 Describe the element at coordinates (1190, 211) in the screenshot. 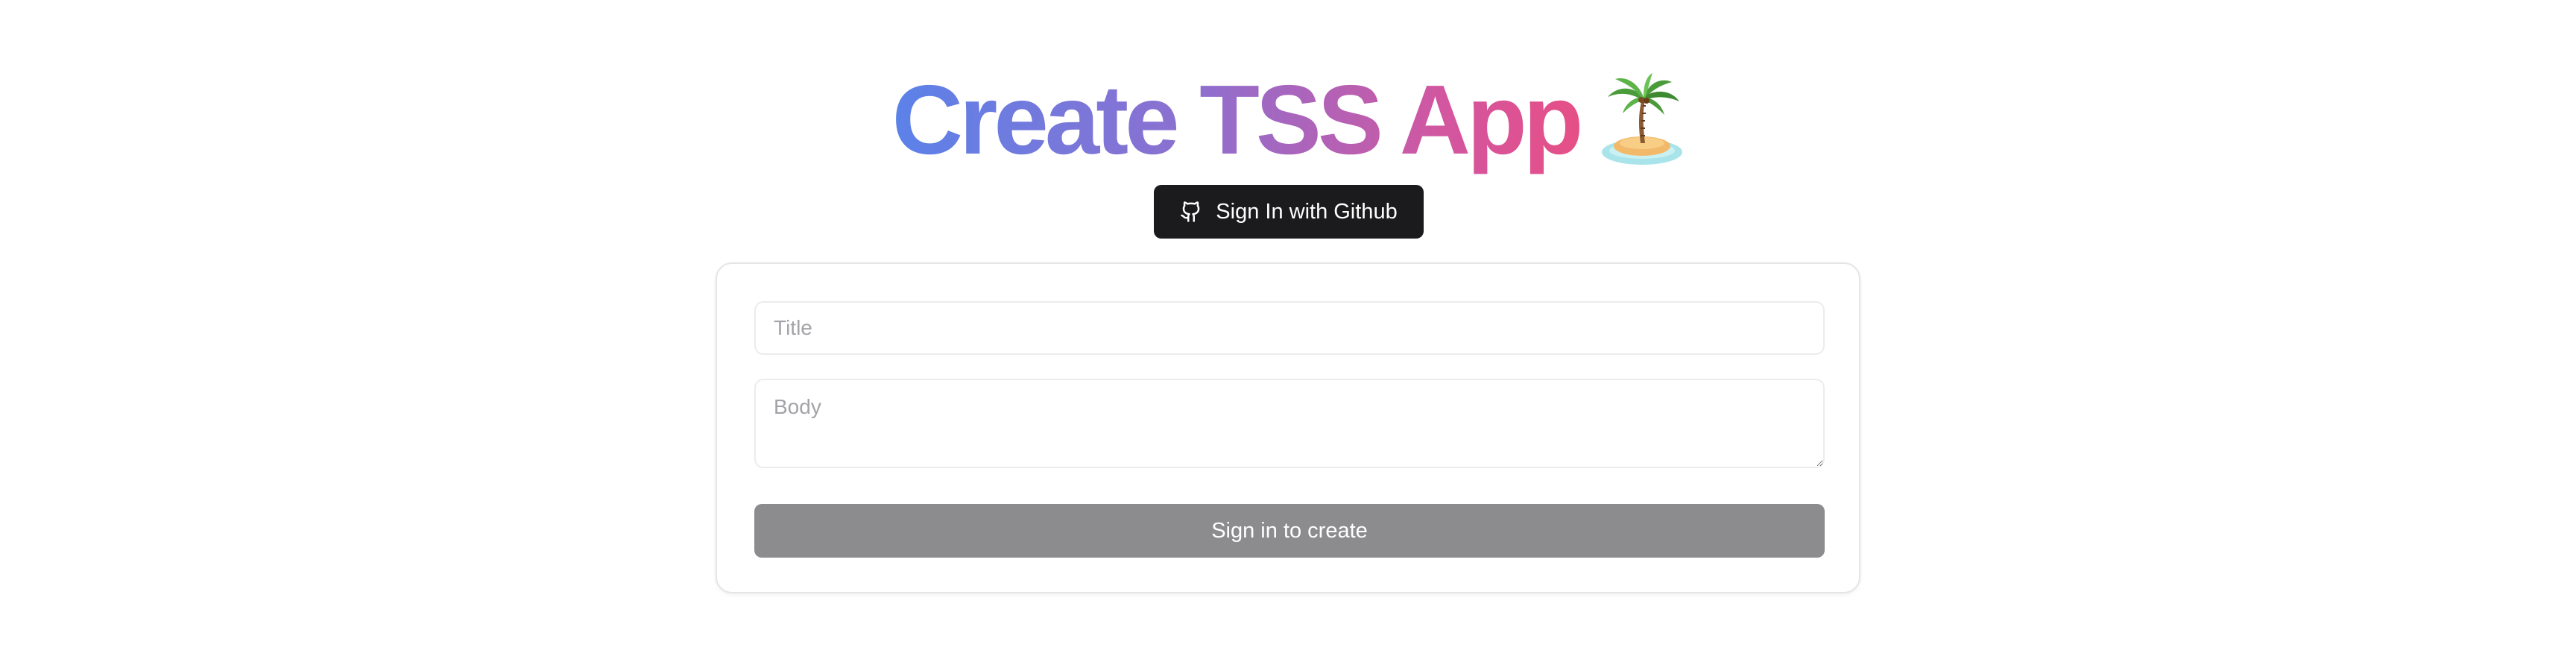

I see `github-icon` at that location.